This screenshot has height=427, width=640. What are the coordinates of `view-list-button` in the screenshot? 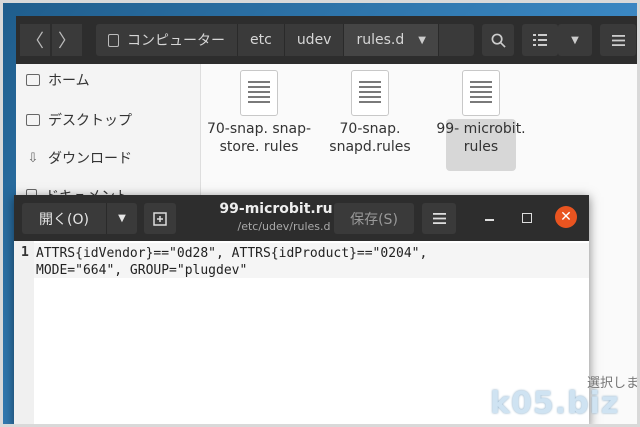 It's located at (540, 40).